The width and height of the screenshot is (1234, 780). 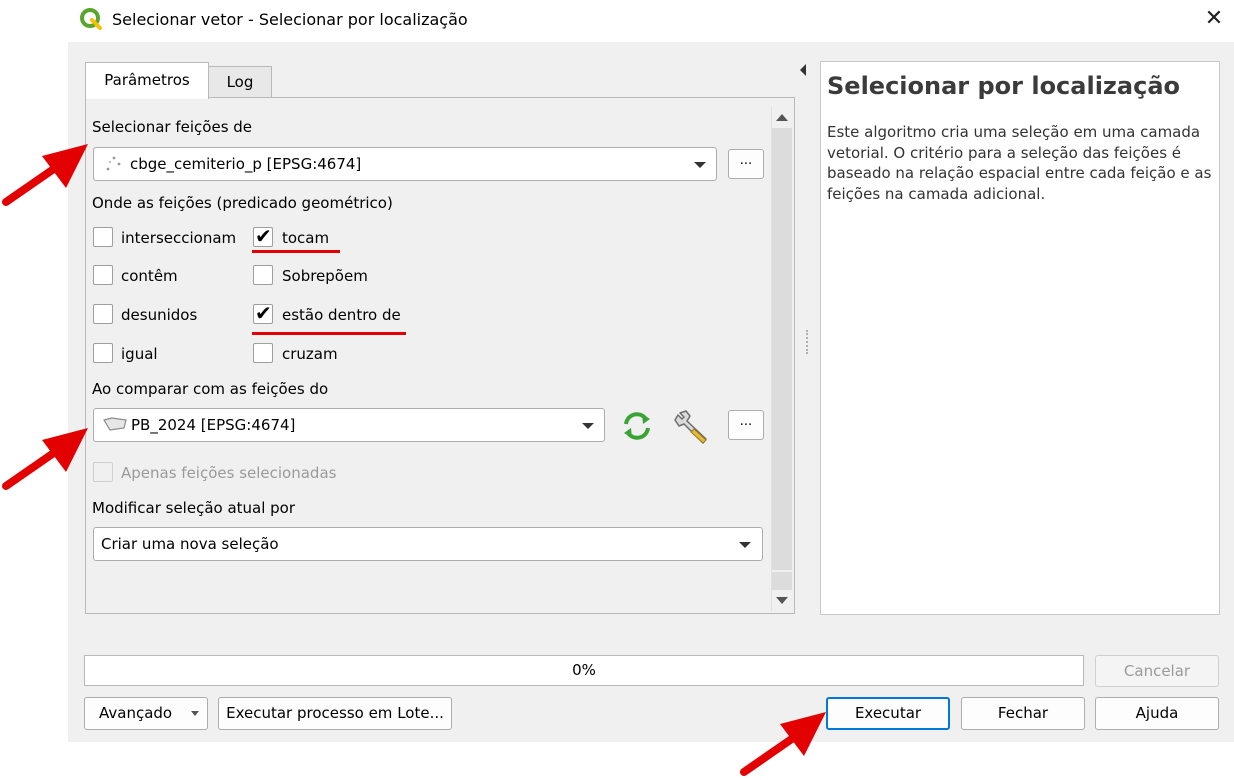 I want to click on select-from-label: Selecionar feições de, so click(x=172, y=127).